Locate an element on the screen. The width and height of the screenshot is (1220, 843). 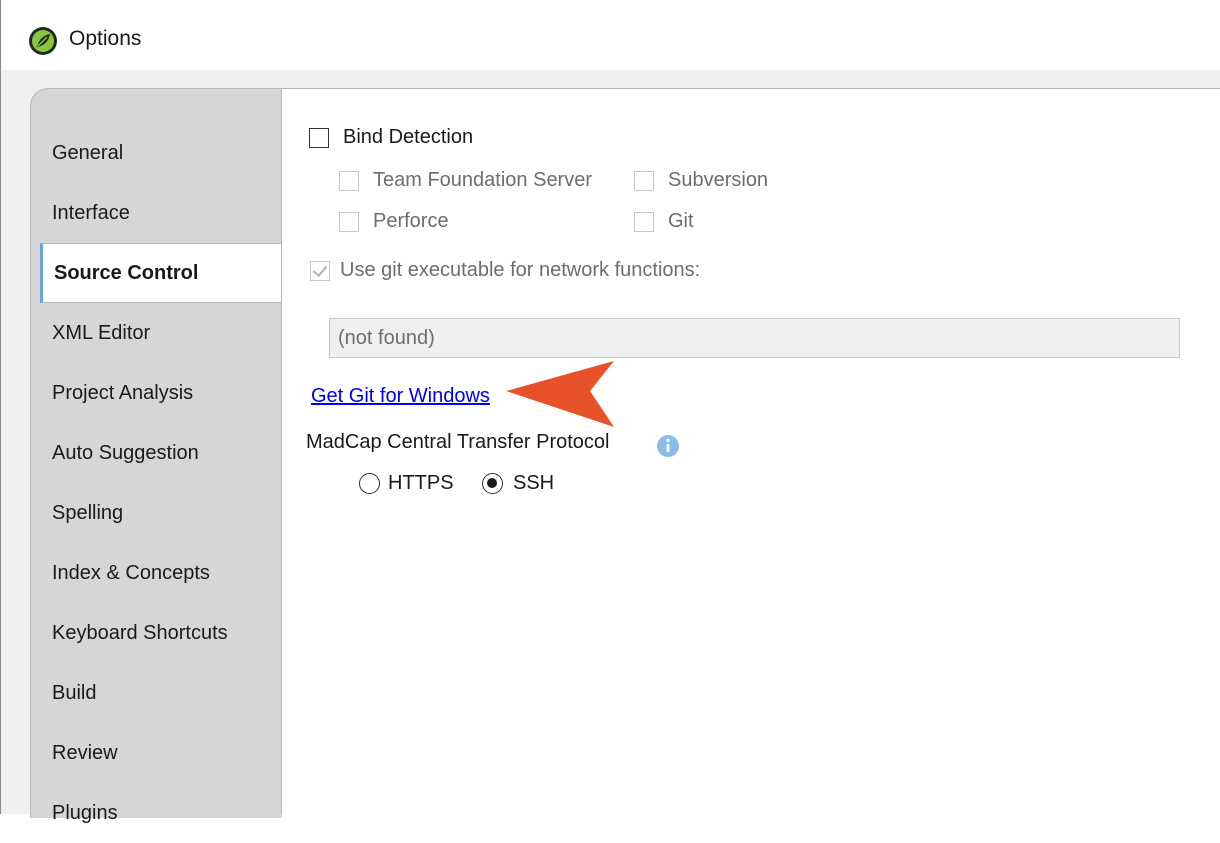
https-label: HTTPS is located at coordinates (421, 483).